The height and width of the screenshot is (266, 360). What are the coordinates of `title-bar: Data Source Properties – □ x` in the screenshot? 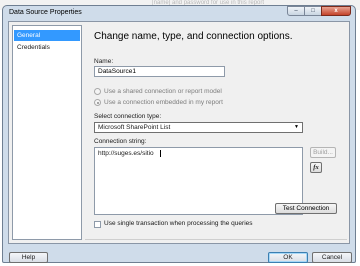 It's located at (179, 13).